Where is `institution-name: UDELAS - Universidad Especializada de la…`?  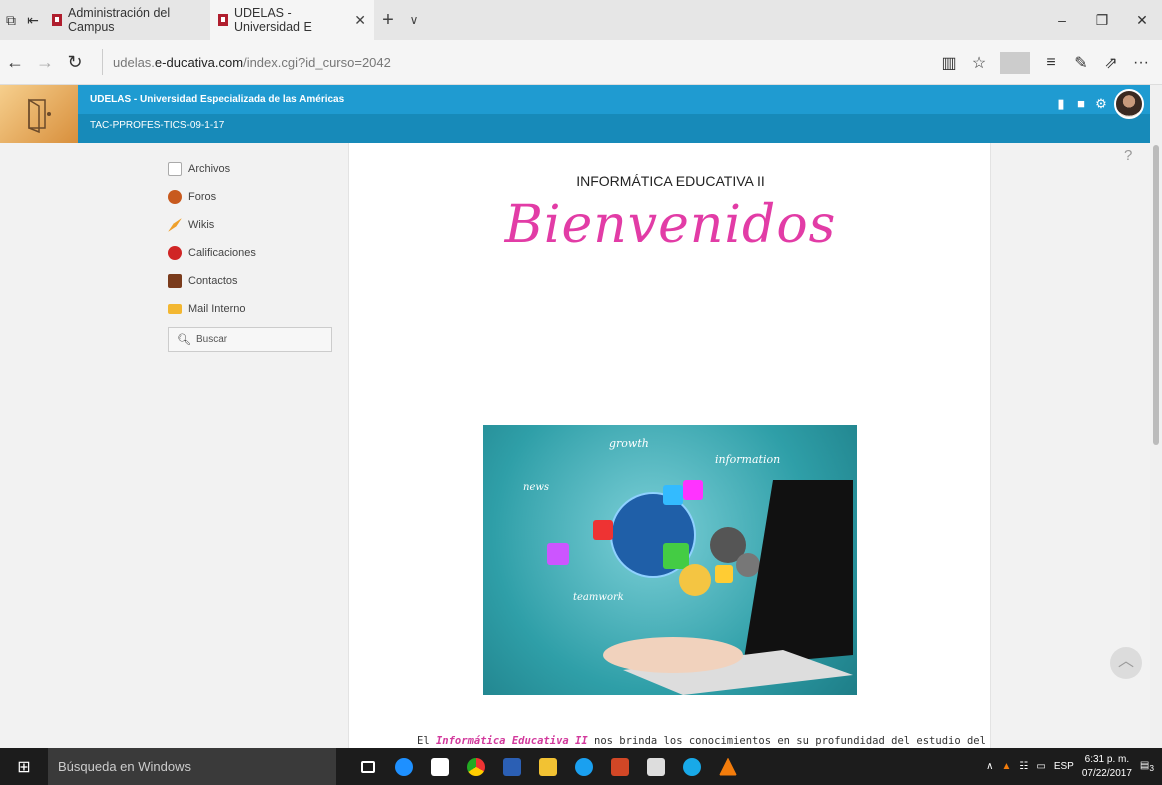
institution-name: UDELAS - Universidad Especializada de la… is located at coordinates (217, 99).